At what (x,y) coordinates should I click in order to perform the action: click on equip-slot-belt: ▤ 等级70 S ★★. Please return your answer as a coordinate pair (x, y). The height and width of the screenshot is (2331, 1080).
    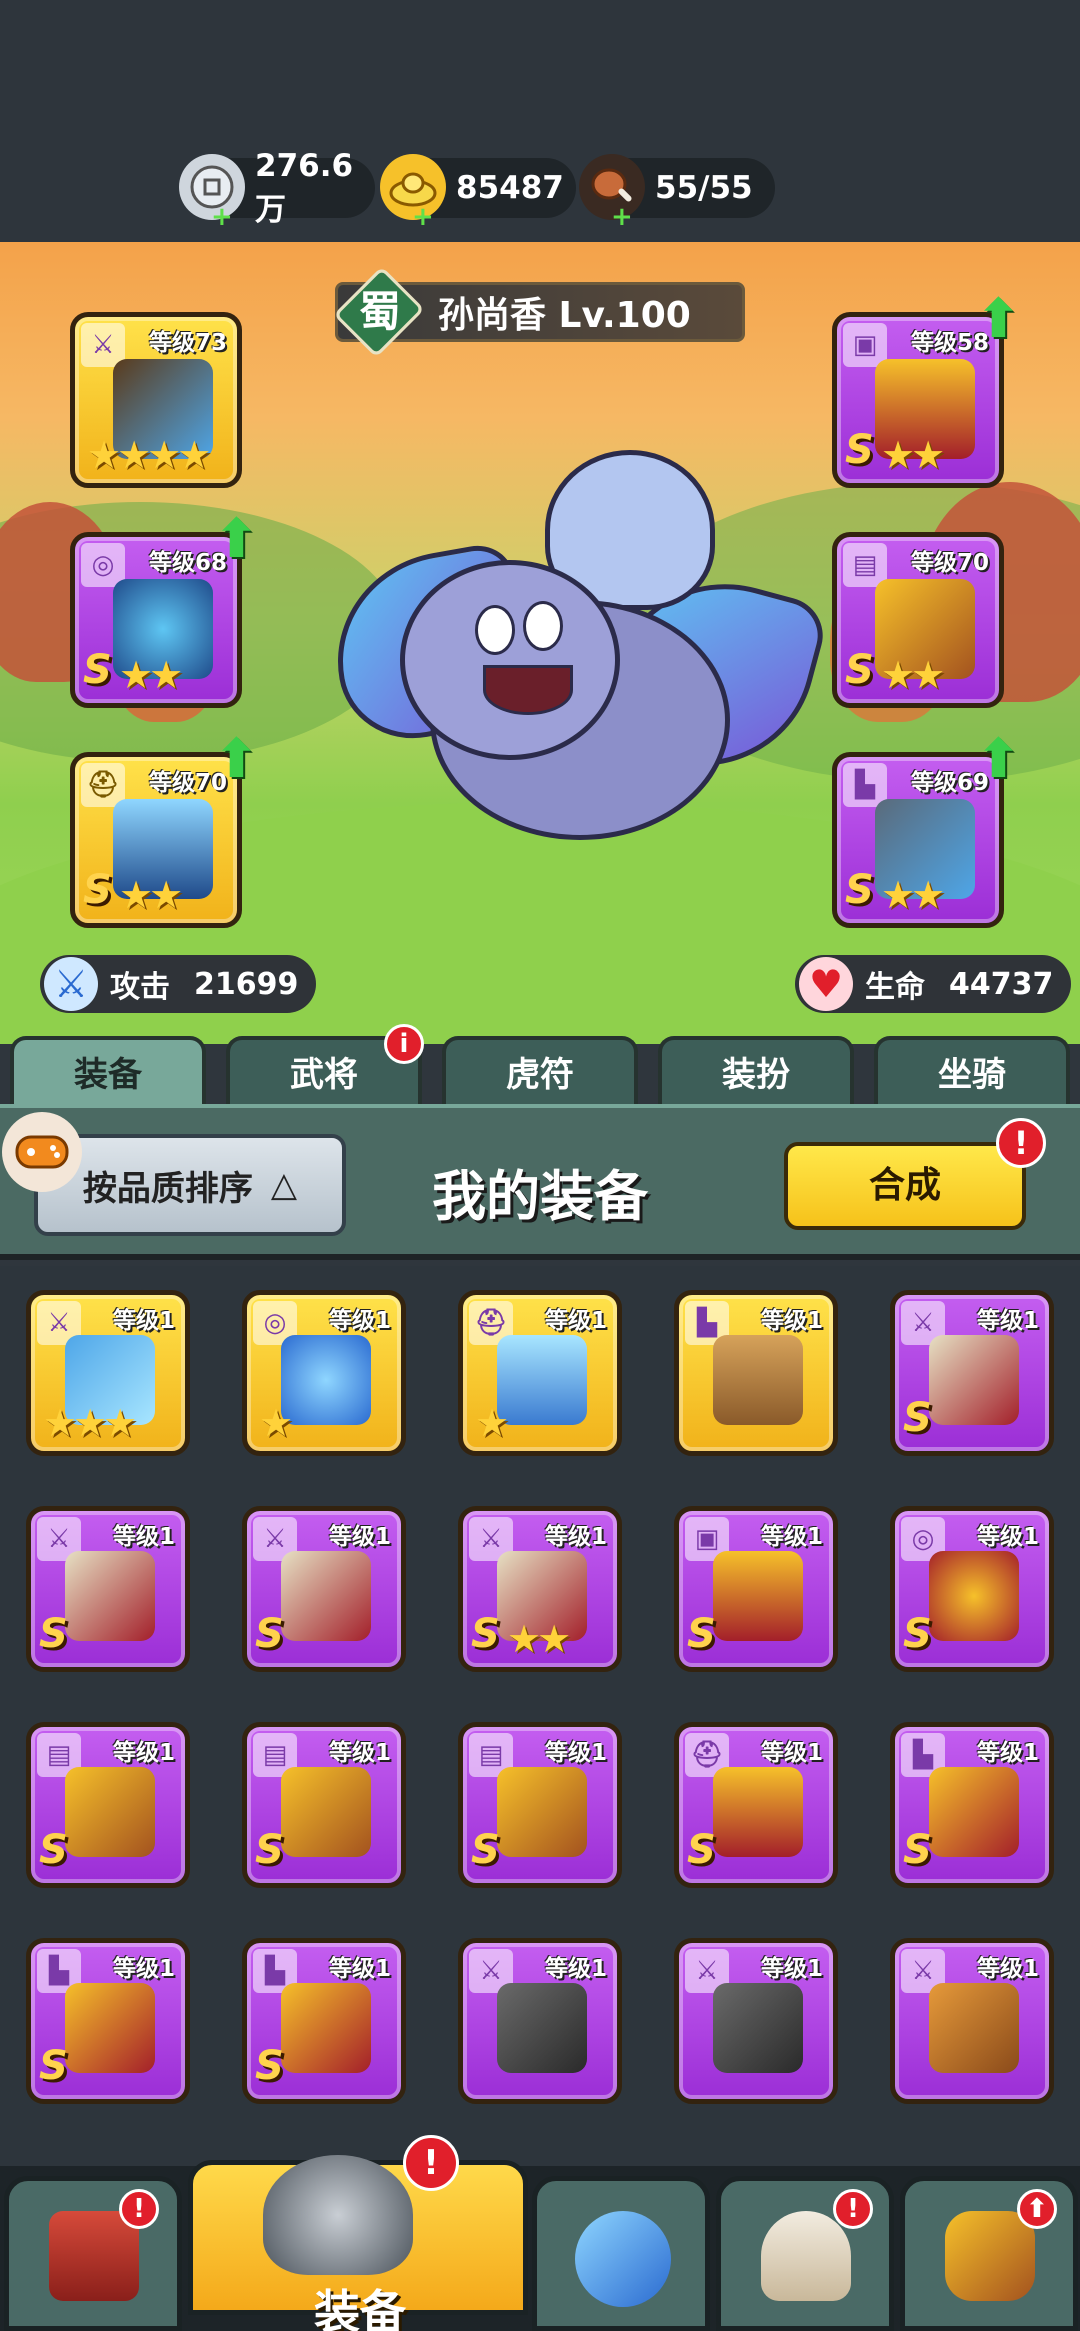
    Looking at the image, I should click on (918, 620).